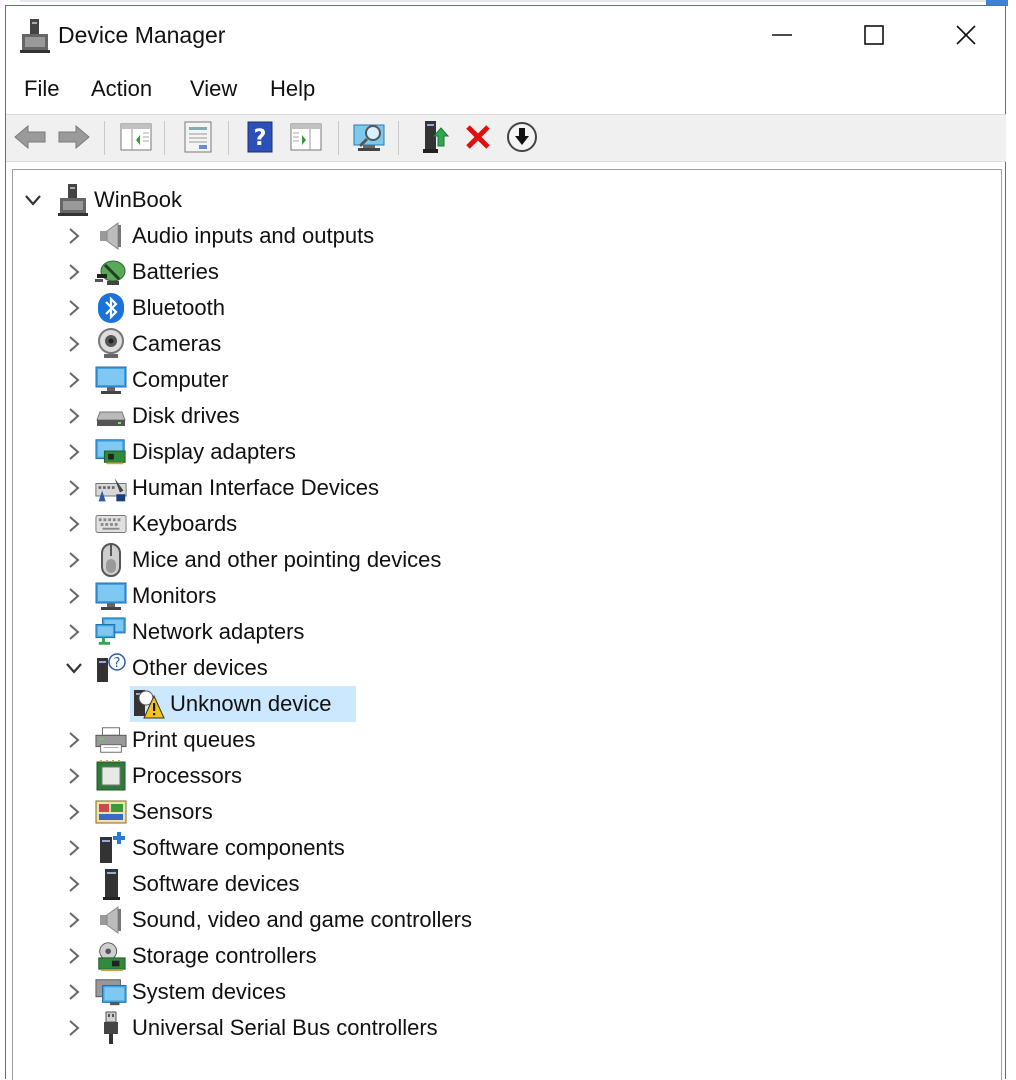 This screenshot has height=1080, width=1016. Describe the element at coordinates (503, 596) in the screenshot. I see `tree-category-item: Monitors` at that location.